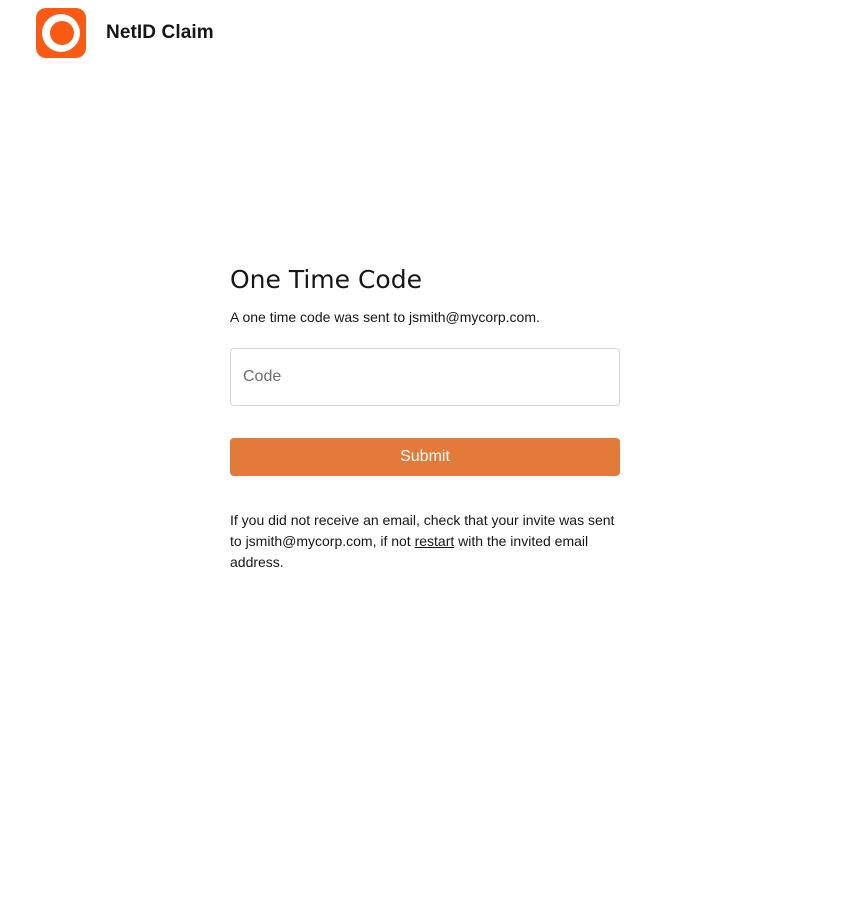  Describe the element at coordinates (160, 32) in the screenshot. I see `app-title: NetID Claim` at that location.